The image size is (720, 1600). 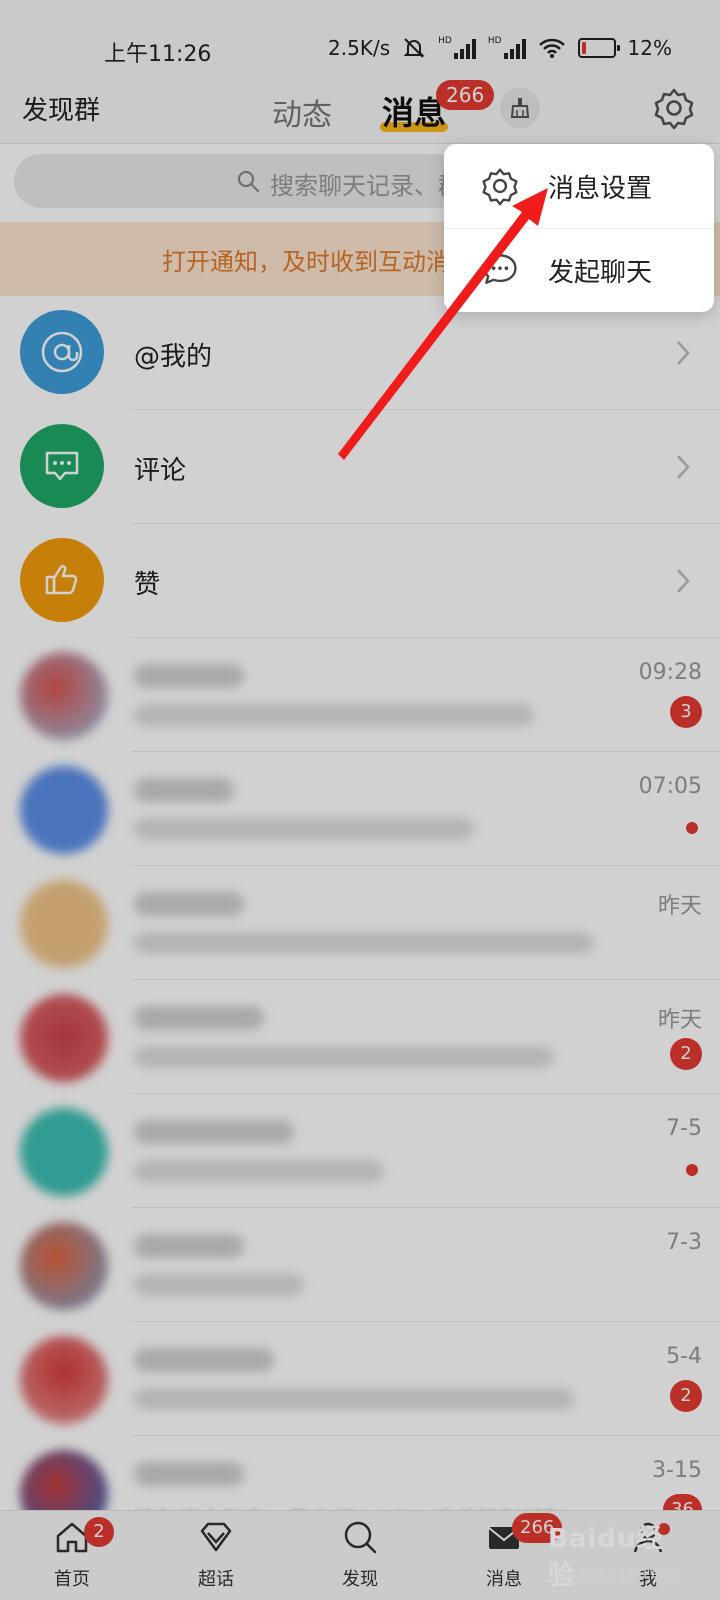 What do you see at coordinates (500, 269) in the screenshot?
I see `chat-bubble-icon` at bounding box center [500, 269].